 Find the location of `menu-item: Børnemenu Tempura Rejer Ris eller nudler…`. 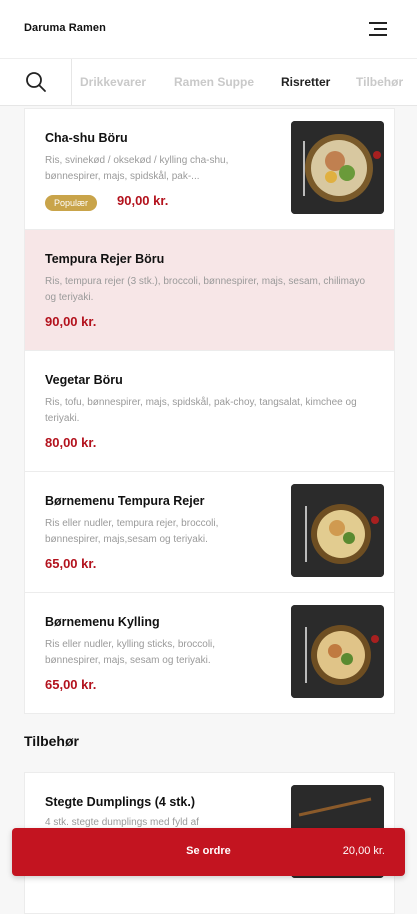

menu-item: Børnemenu Tempura Rejer Ris eller nudler… is located at coordinates (209, 531).